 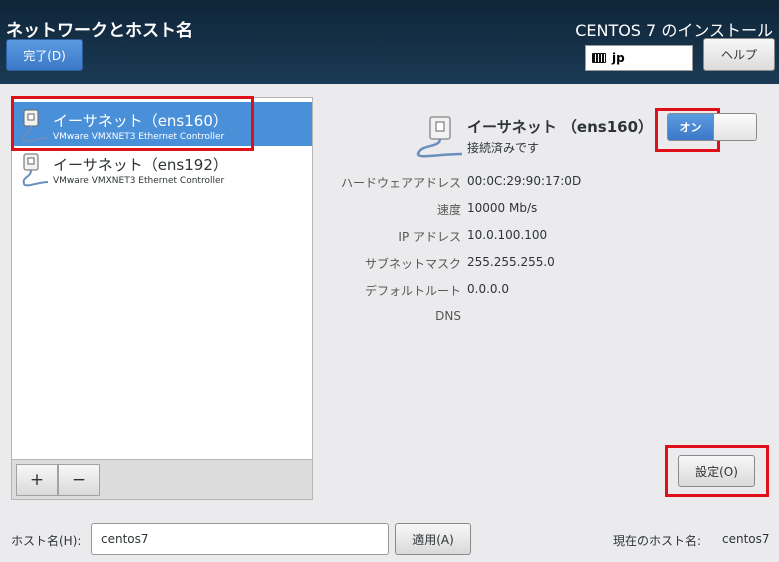 What do you see at coordinates (132, 123) in the screenshot?
I see `highlight-box-device` at bounding box center [132, 123].